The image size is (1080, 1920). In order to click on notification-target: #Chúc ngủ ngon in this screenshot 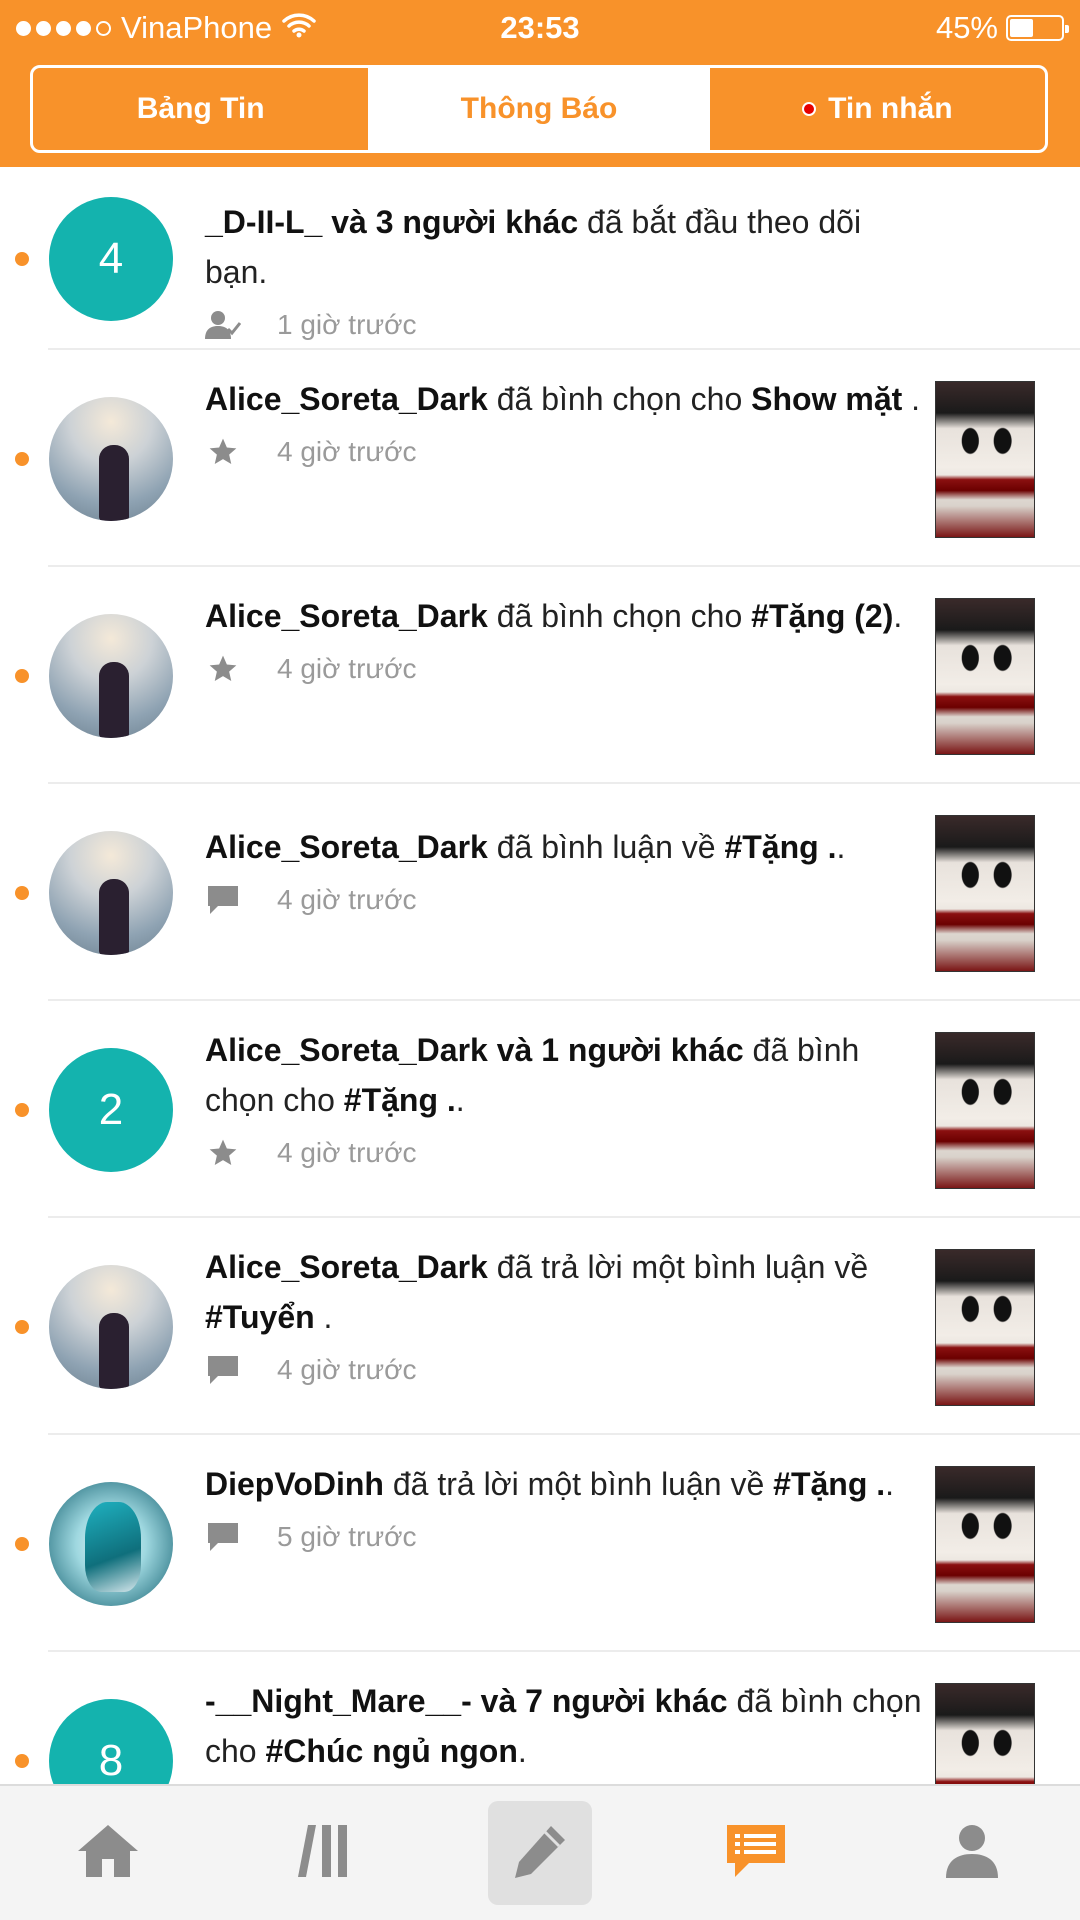, I will do `click(391, 1751)`.